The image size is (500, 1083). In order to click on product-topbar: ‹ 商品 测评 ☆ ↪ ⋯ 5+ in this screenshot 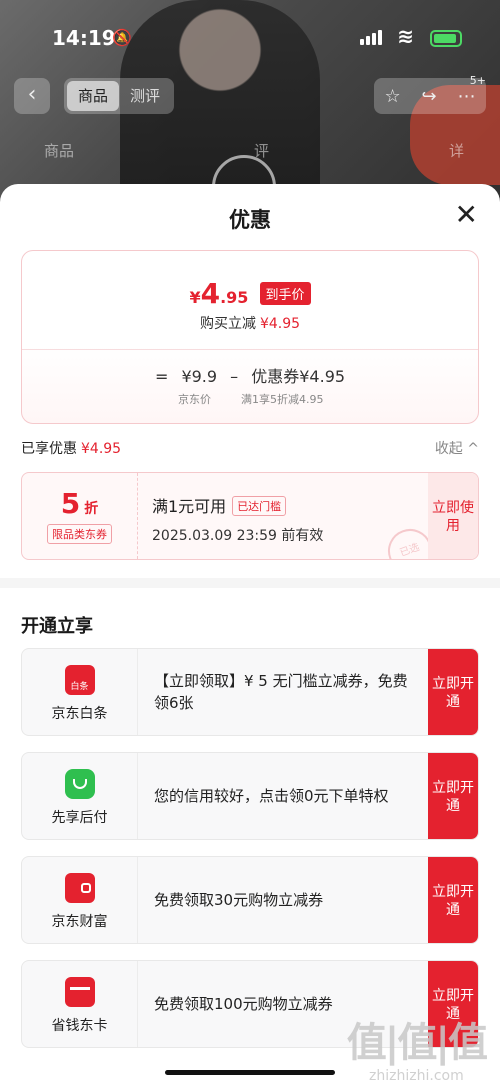, I will do `click(250, 96)`.